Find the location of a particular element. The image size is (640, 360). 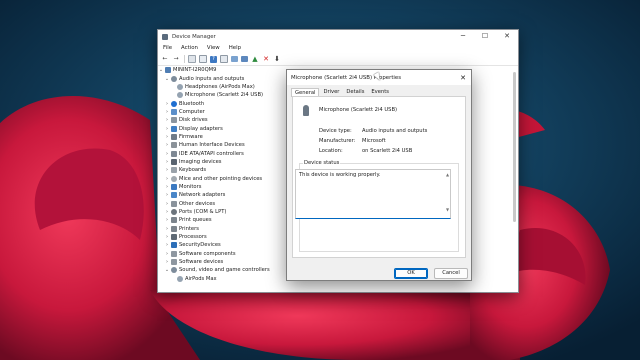

menu-view: View is located at coordinates (213, 48).